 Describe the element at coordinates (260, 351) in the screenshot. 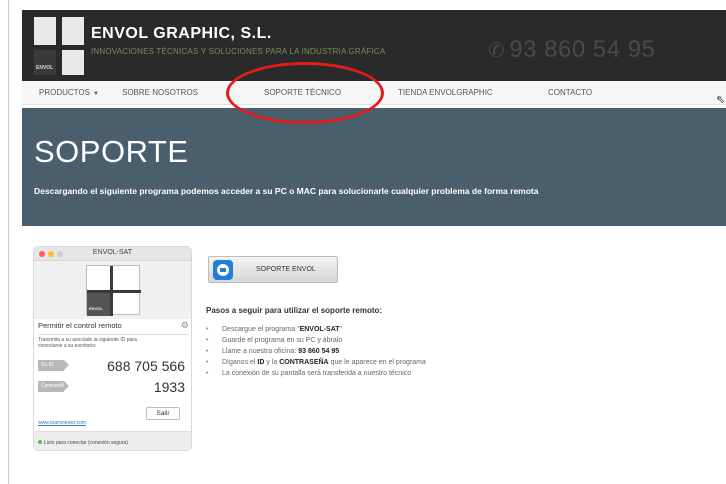

I see `step-text: Llame a nuestra oficina:` at that location.